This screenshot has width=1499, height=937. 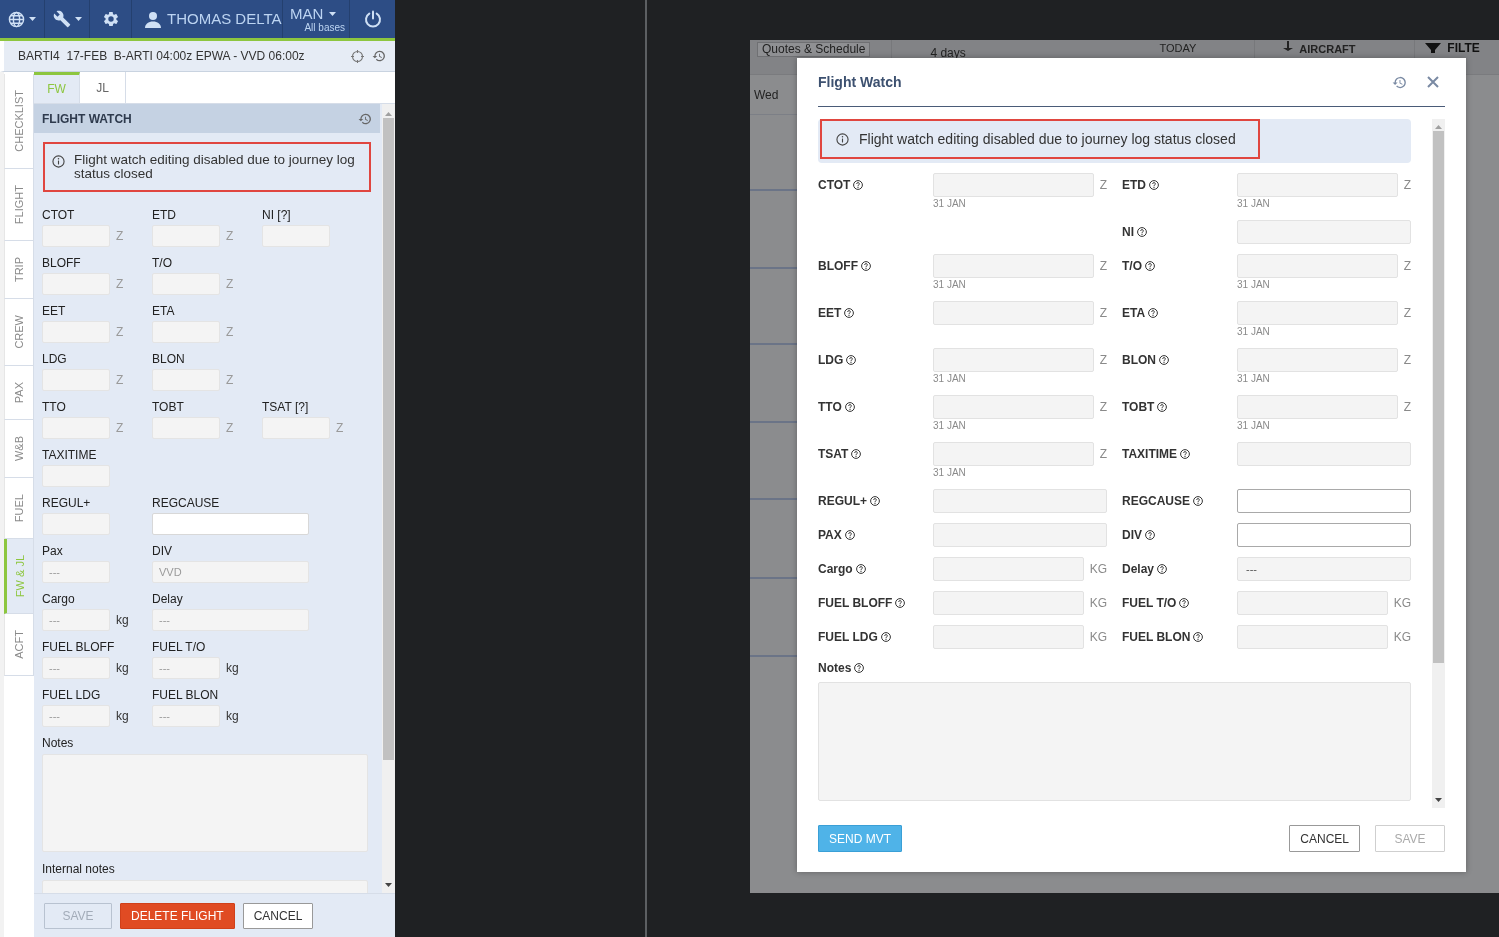 What do you see at coordinates (1433, 82) in the screenshot?
I see `close-icon` at bounding box center [1433, 82].